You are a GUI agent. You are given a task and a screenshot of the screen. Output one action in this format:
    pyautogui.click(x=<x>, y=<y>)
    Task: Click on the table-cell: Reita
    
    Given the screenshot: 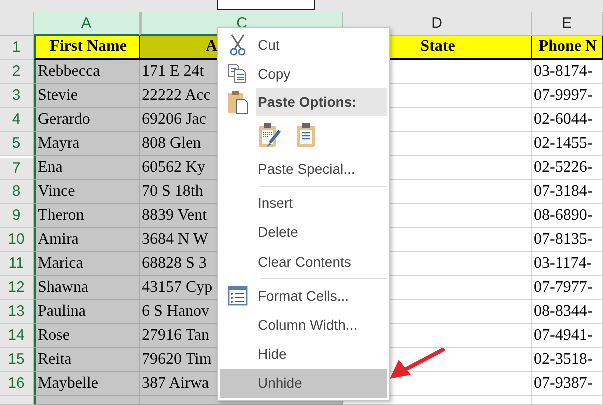 What is the action you would take?
    pyautogui.click(x=87, y=360)
    